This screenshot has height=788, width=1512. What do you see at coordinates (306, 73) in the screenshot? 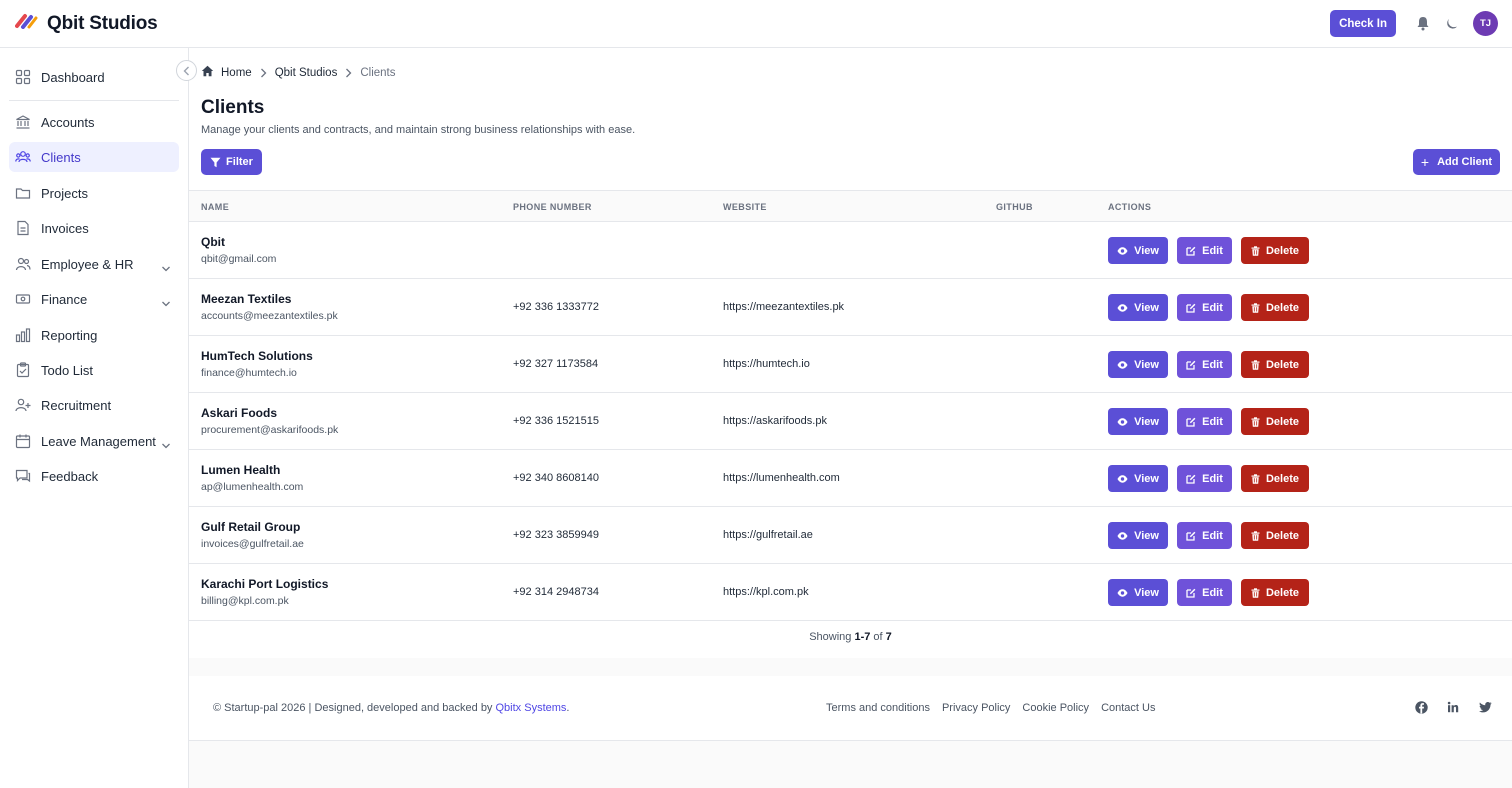
I see `breadcrumb-parent: Qbit Studios` at bounding box center [306, 73].